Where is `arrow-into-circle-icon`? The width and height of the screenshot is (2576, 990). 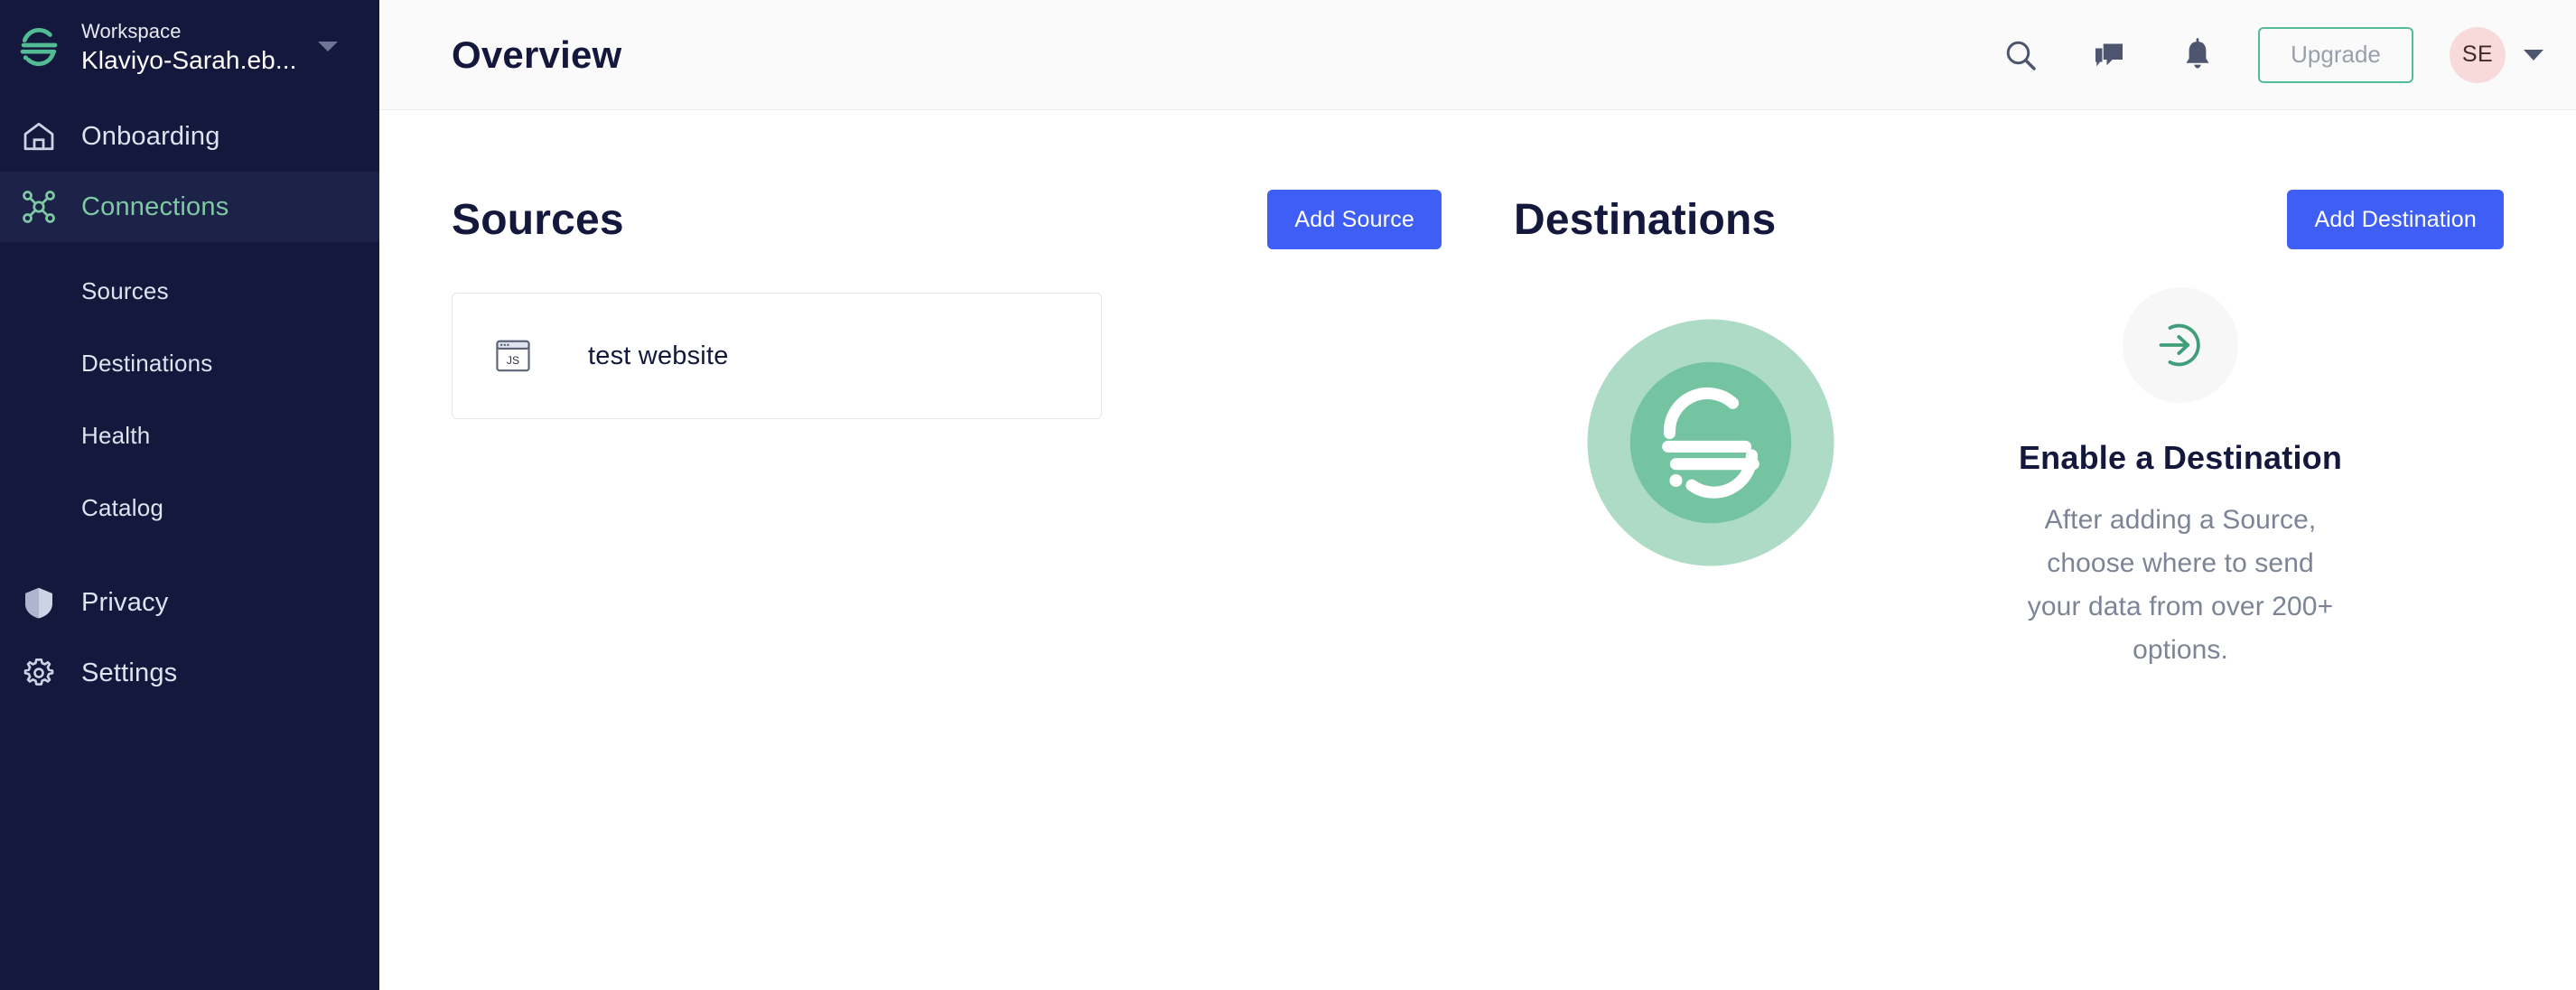
arrow-into-circle-icon is located at coordinates (2180, 345).